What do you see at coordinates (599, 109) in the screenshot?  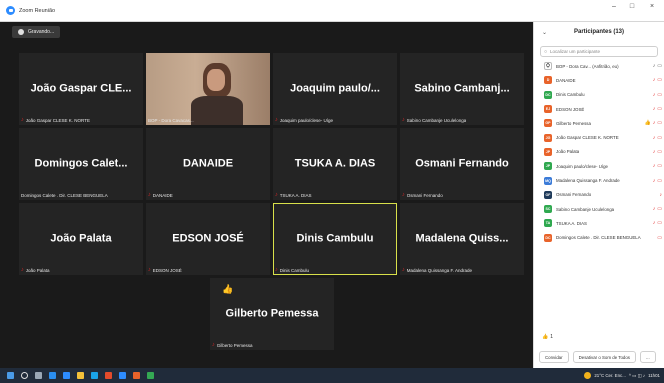 I see `participant-item: EJ EDSON JOSÉ ♪ ▭` at bounding box center [599, 109].